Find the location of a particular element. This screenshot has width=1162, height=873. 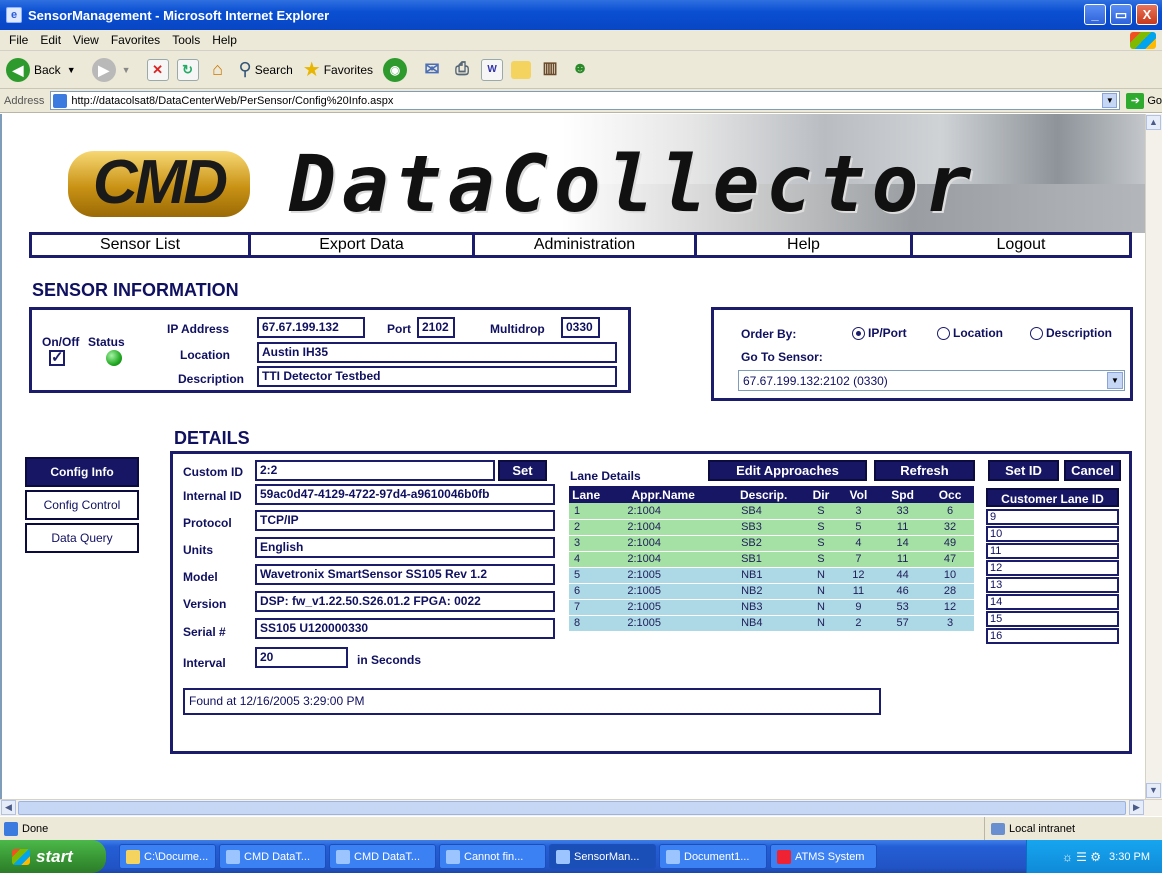

set-id-button: Set ID is located at coordinates (1023, 470).